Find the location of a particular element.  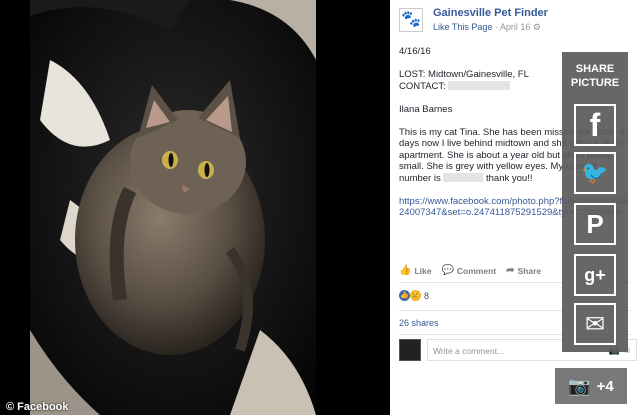

post-date: April 16 is located at coordinates (515, 27).